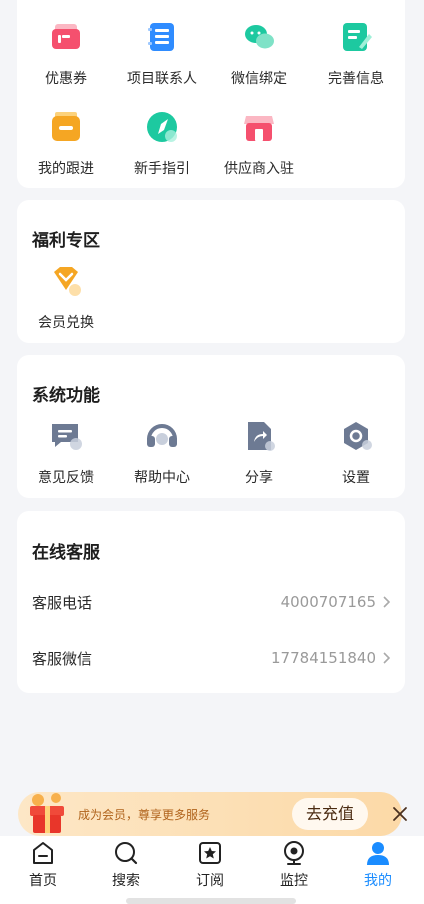 Image resolution: width=424 pixels, height=904 pixels. I want to click on service-phone-value-wrap: 4000707165, so click(335, 602).